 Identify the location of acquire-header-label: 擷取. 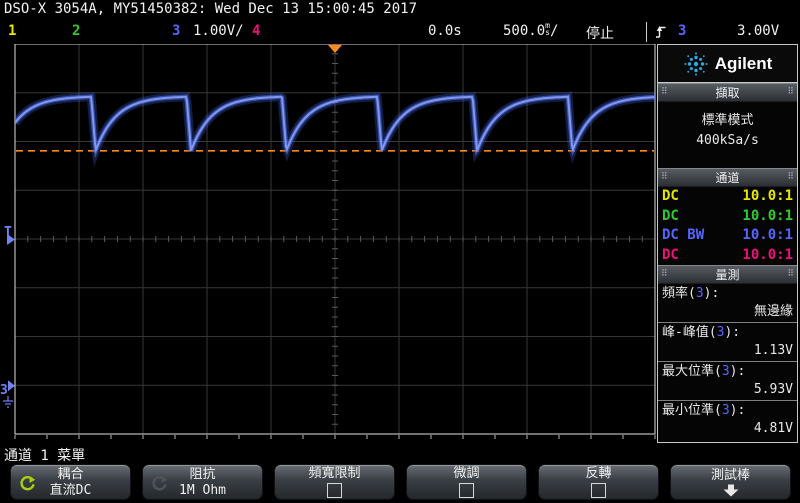
(727, 93).